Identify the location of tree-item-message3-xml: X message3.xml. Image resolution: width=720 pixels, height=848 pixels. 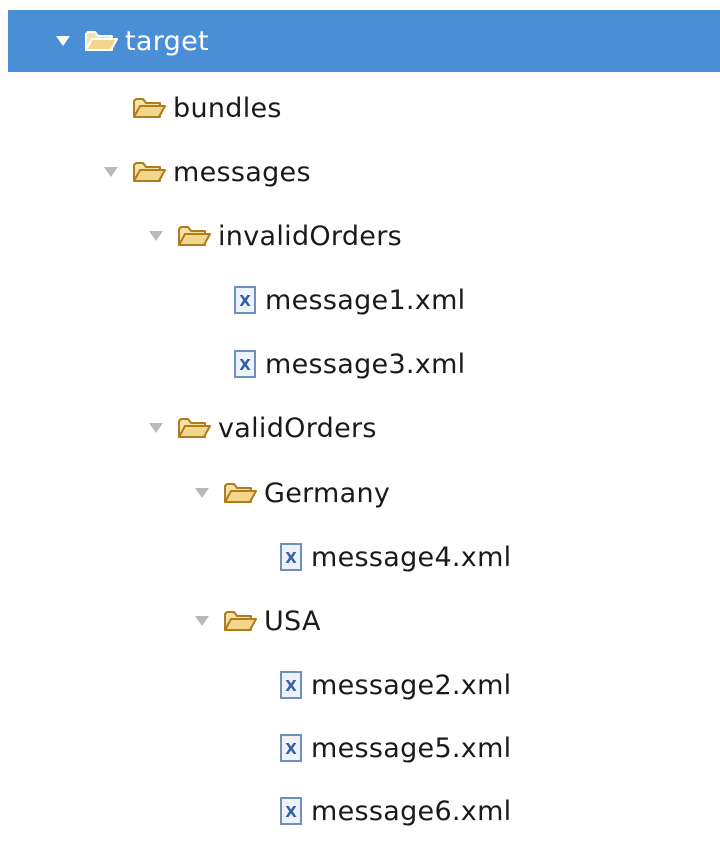
(364, 364).